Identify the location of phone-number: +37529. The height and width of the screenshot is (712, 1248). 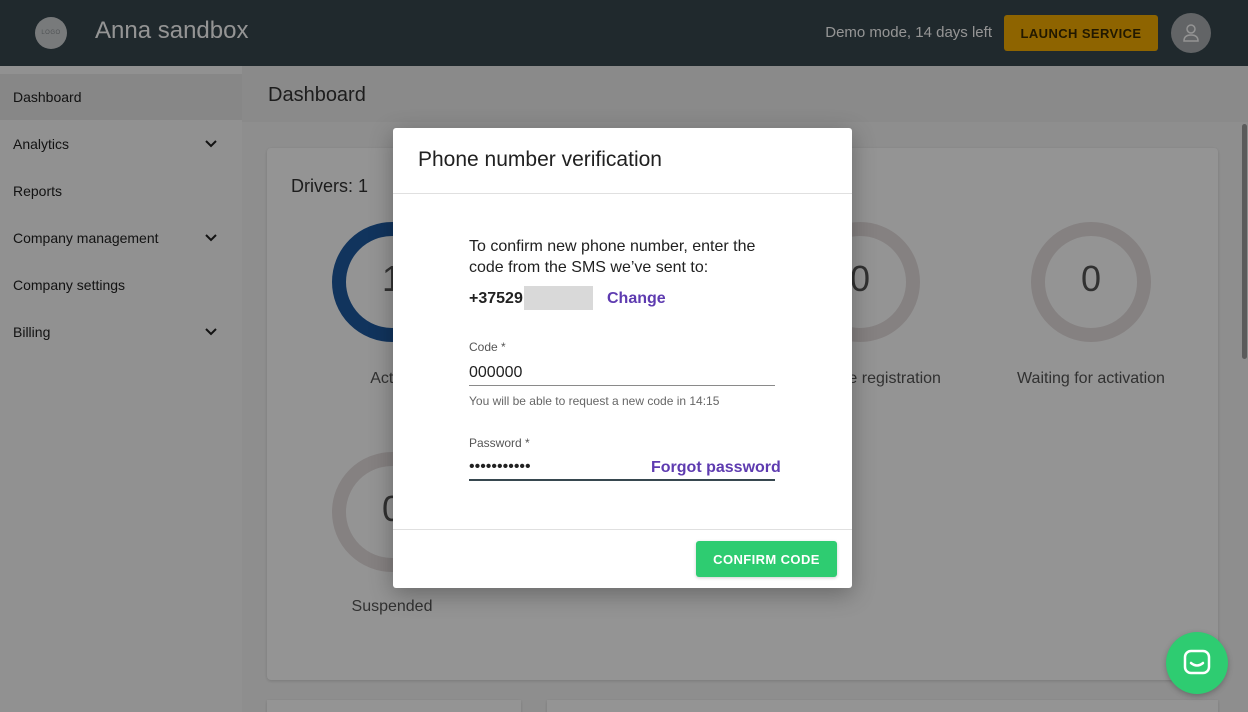
(496, 298).